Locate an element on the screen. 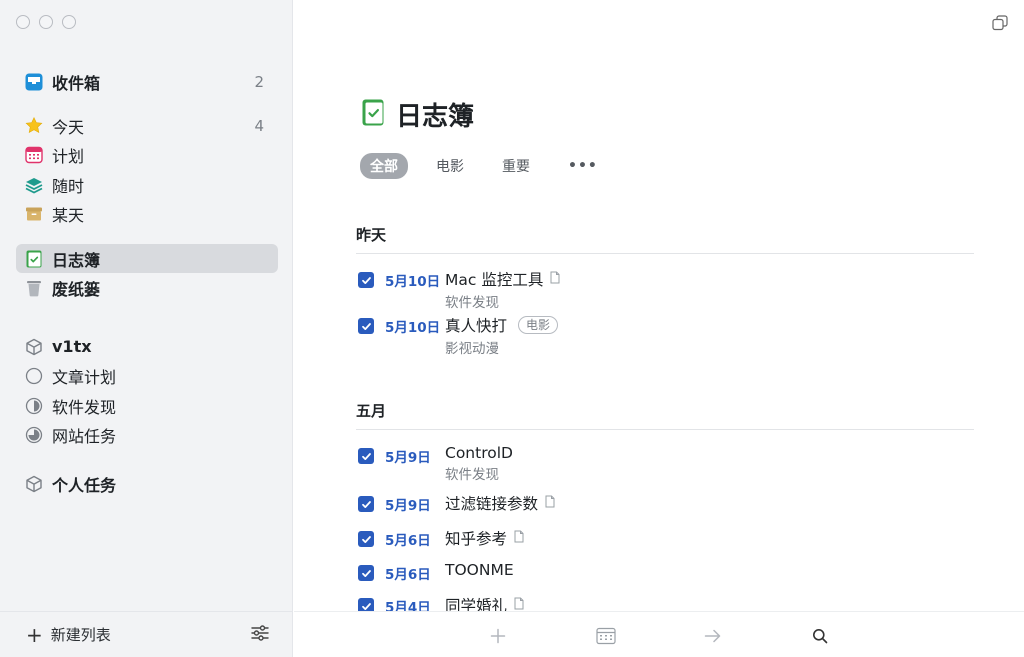  search-icon is located at coordinates (820, 636).